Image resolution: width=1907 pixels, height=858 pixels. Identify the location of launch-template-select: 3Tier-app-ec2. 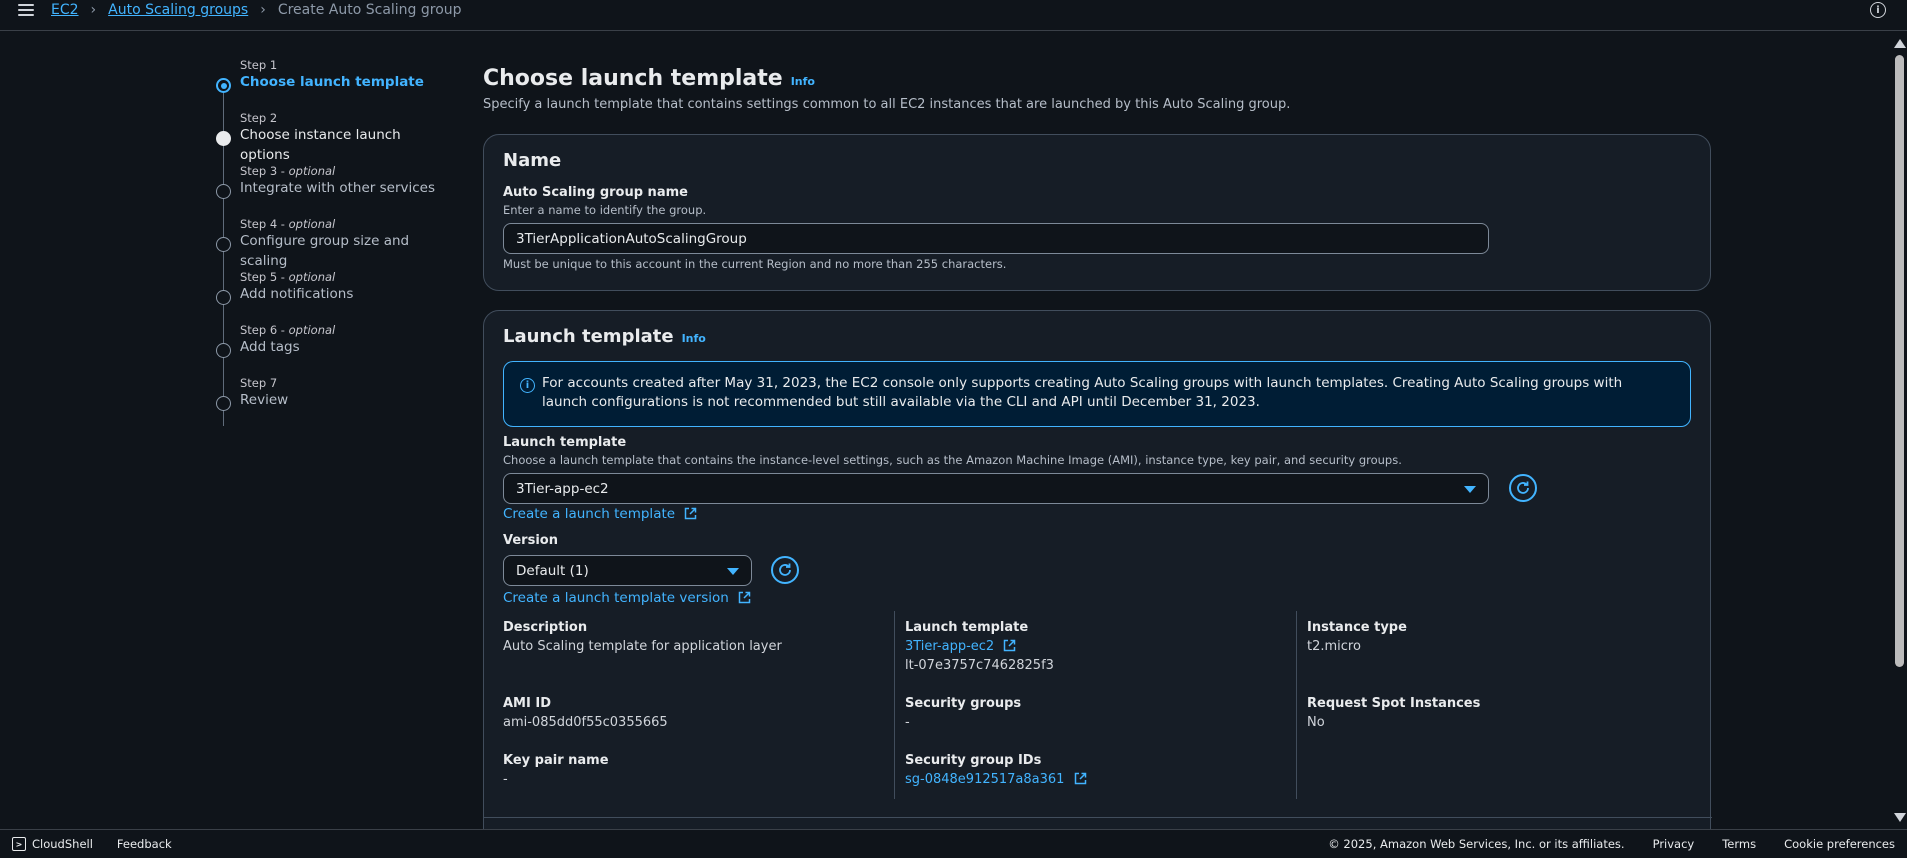
(996, 488).